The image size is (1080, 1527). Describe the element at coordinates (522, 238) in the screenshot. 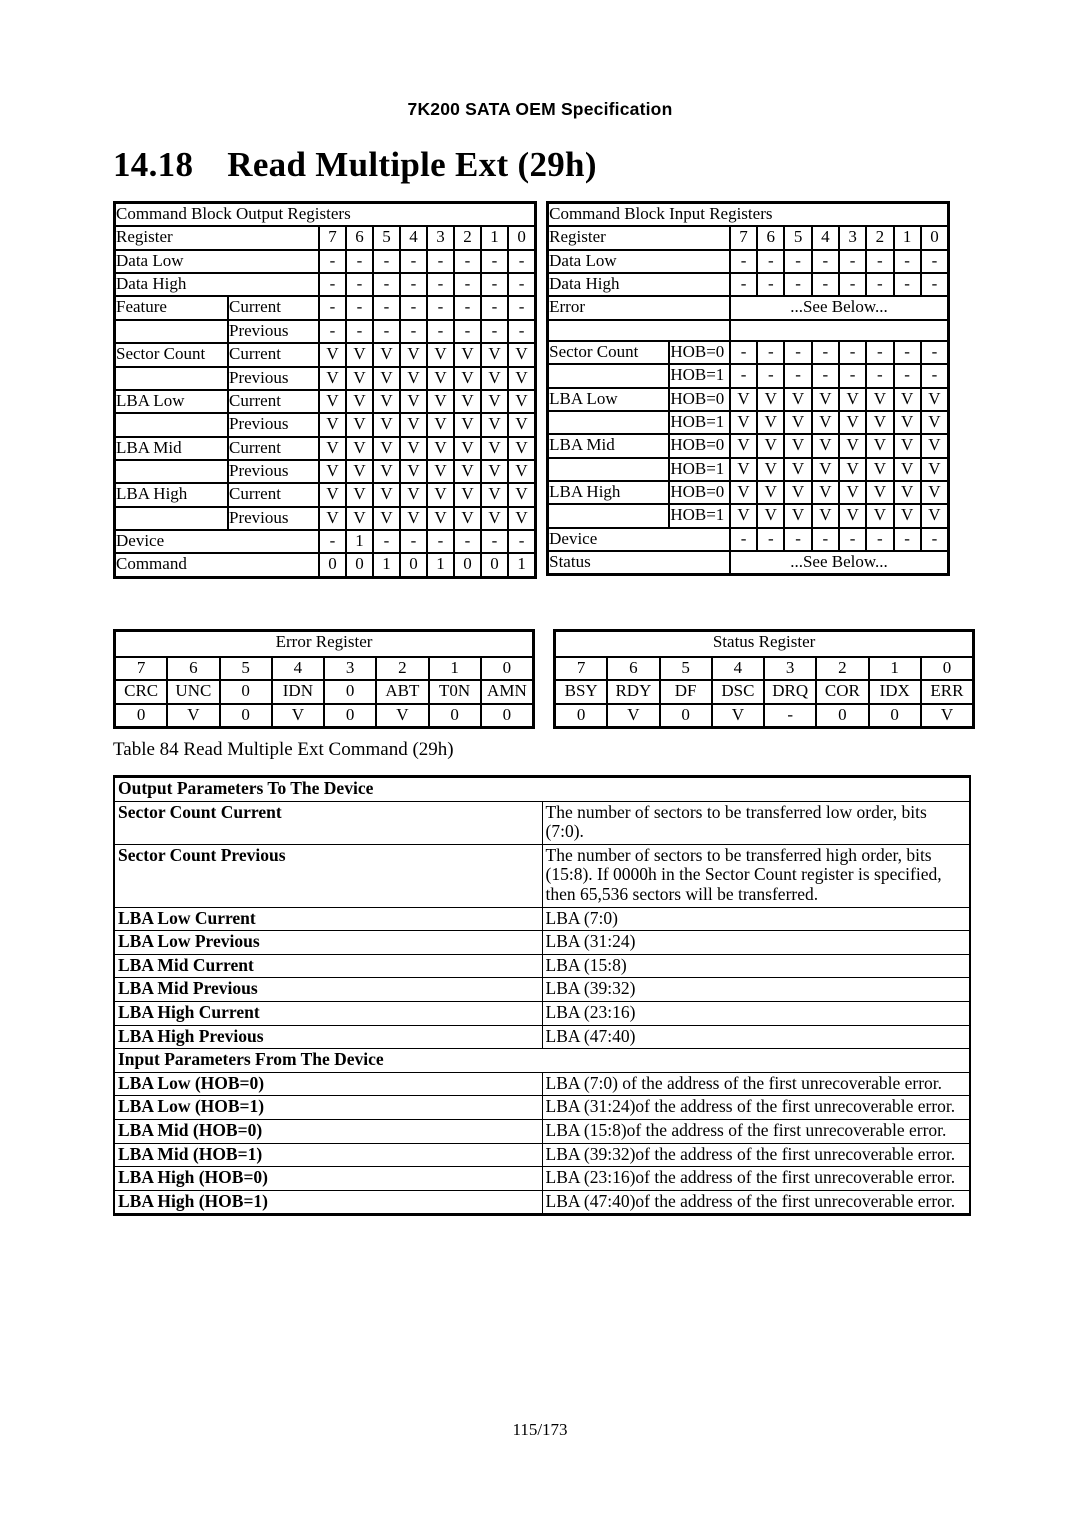

I see `bit-header: 0` at that location.